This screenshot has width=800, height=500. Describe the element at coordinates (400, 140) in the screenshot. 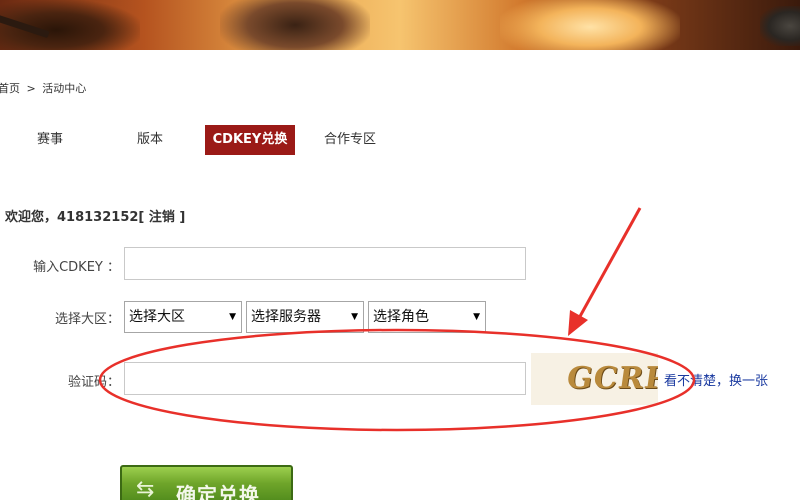

I see `nav-tabs: 赛事 版本 CDKEY兑换 合作专区` at that location.